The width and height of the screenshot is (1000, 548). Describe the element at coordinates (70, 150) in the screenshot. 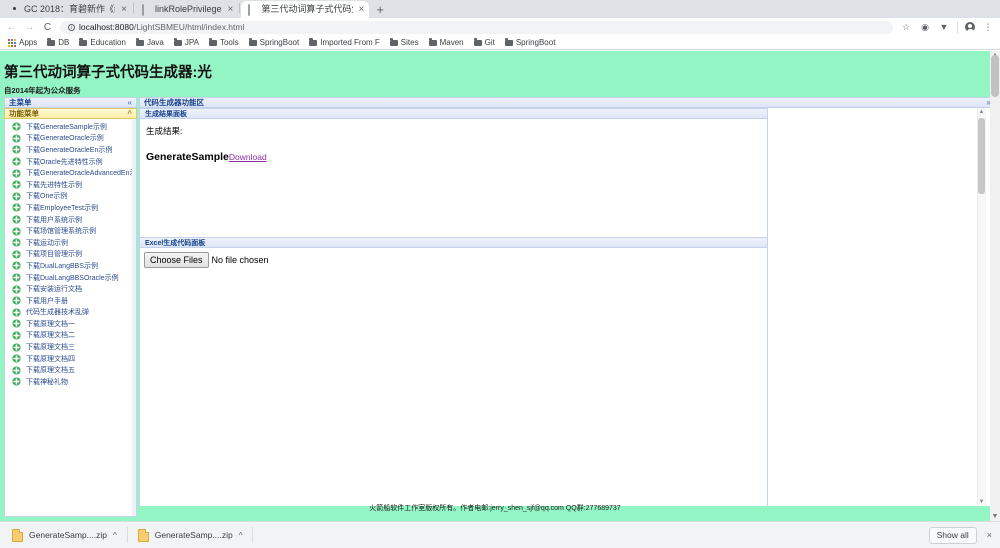

I see `sidebar-item-generateoracleen: 下载GenerateOracleEn示例` at that location.